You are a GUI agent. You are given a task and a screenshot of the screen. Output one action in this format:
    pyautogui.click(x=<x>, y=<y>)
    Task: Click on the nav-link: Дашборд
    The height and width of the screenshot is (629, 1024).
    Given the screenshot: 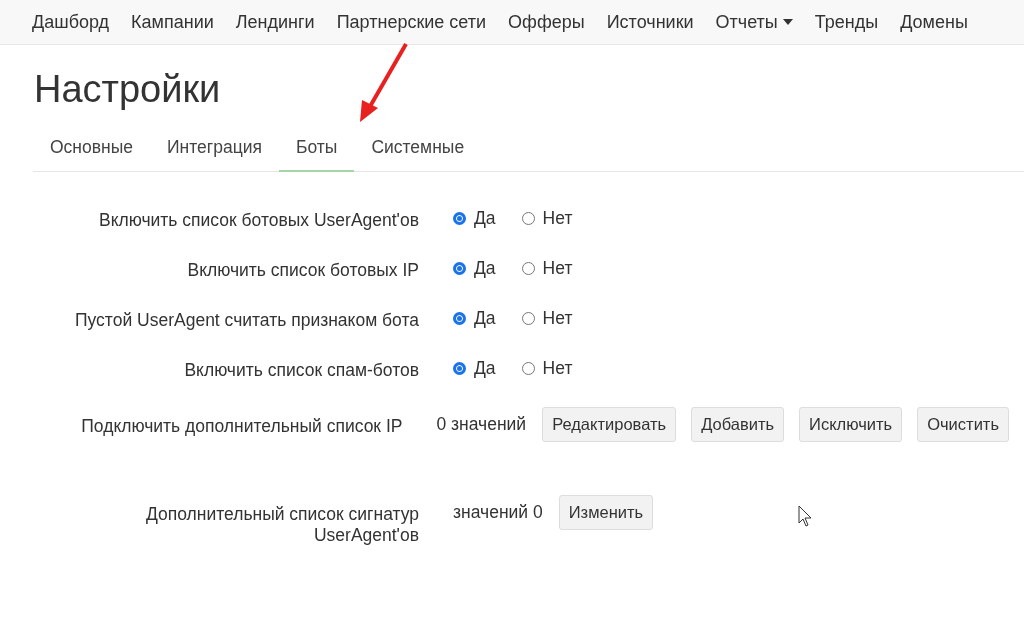 What is the action you would take?
    pyautogui.click(x=71, y=22)
    